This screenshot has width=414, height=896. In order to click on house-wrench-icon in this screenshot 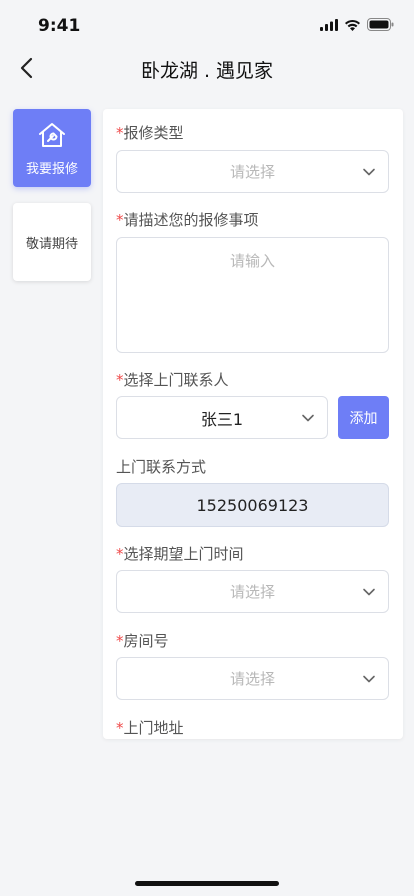, I will do `click(52, 134)`.